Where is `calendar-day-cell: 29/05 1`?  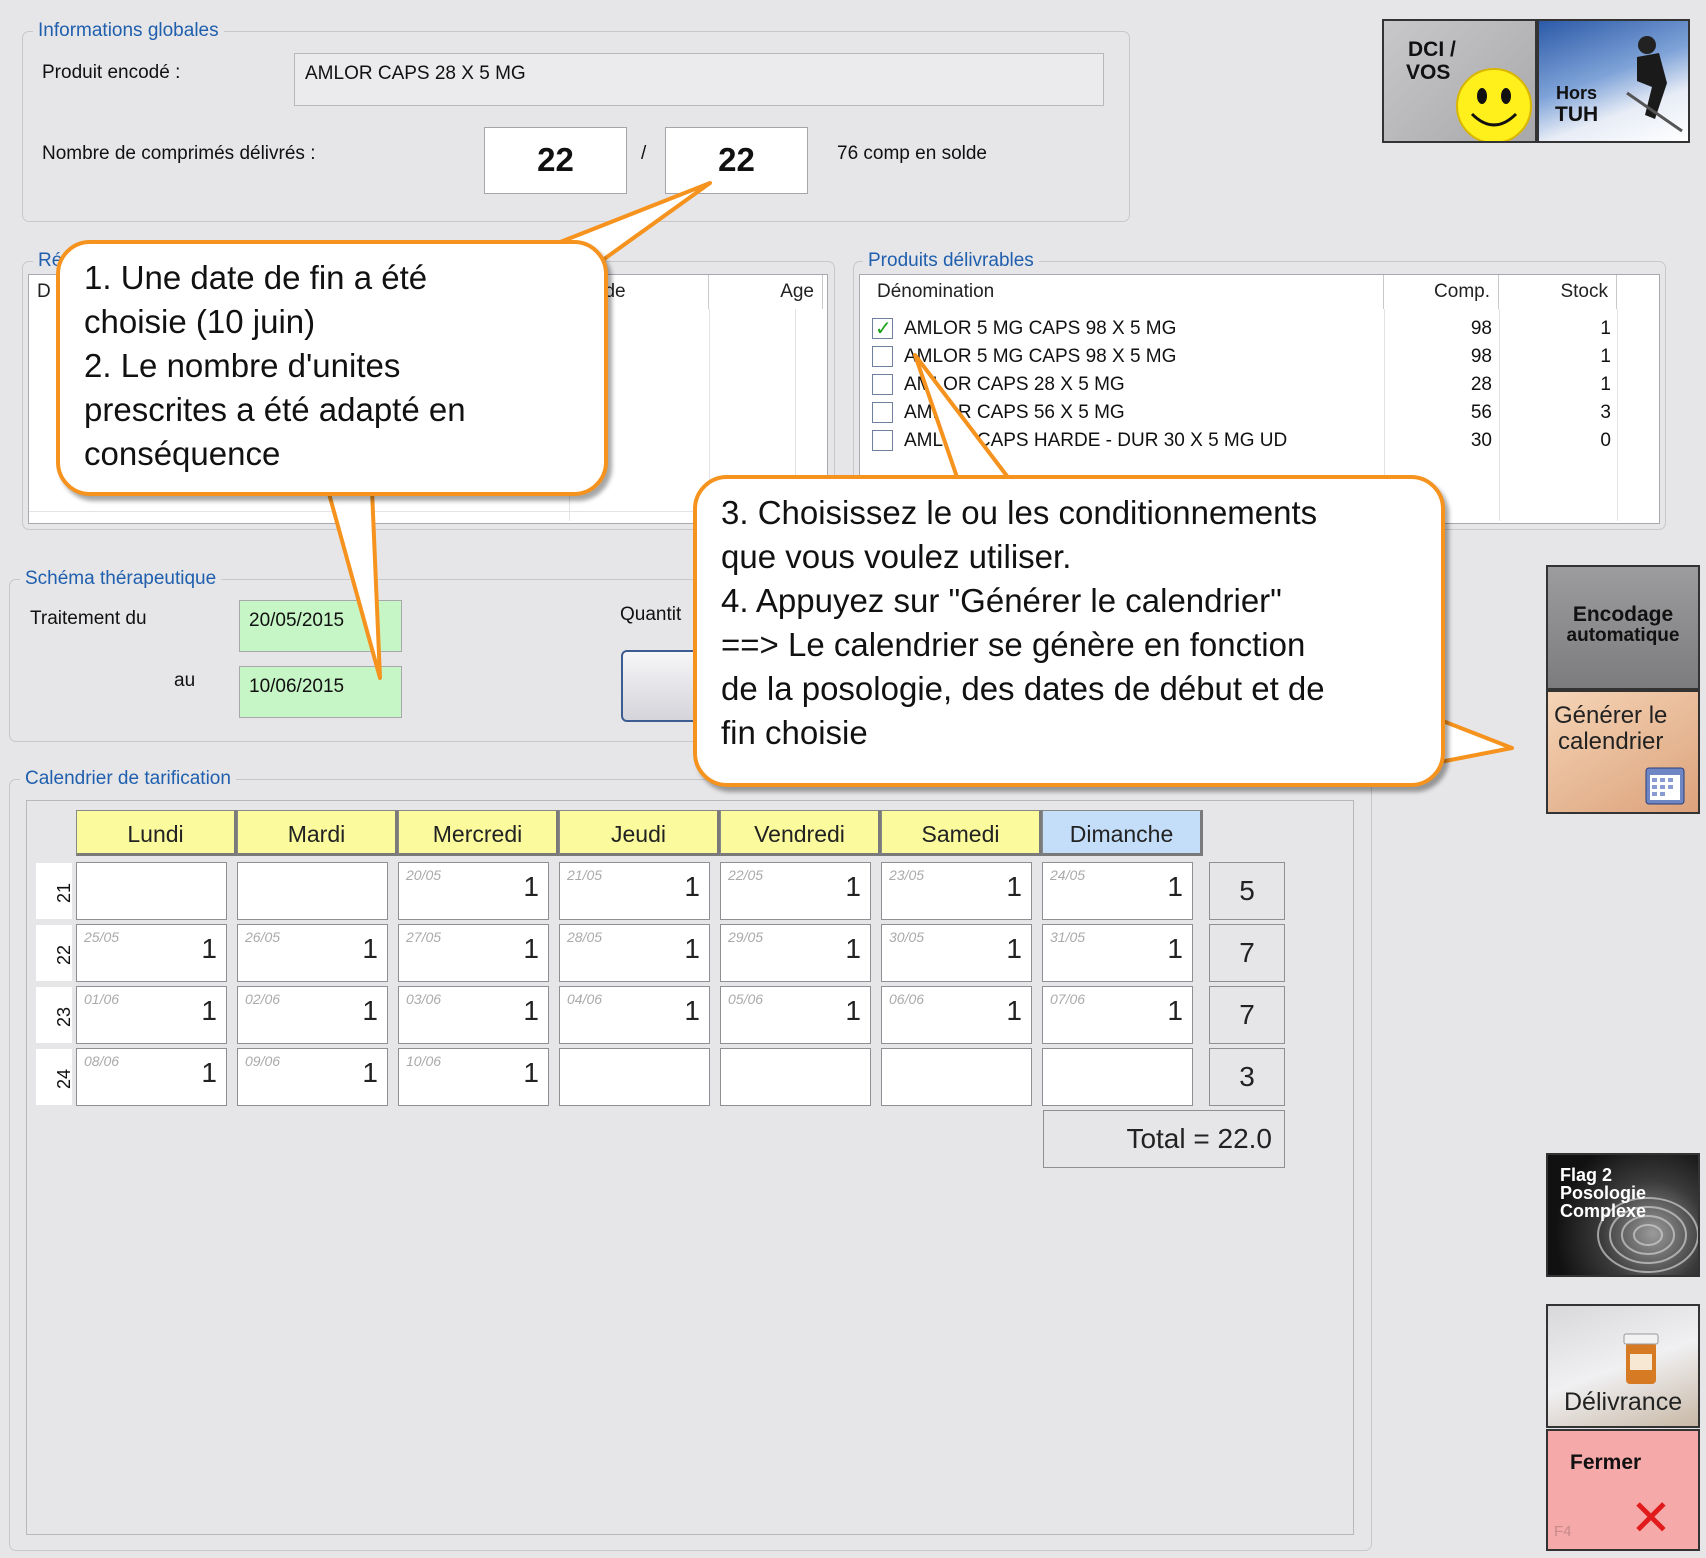
calendar-day-cell: 29/05 1 is located at coordinates (795, 953).